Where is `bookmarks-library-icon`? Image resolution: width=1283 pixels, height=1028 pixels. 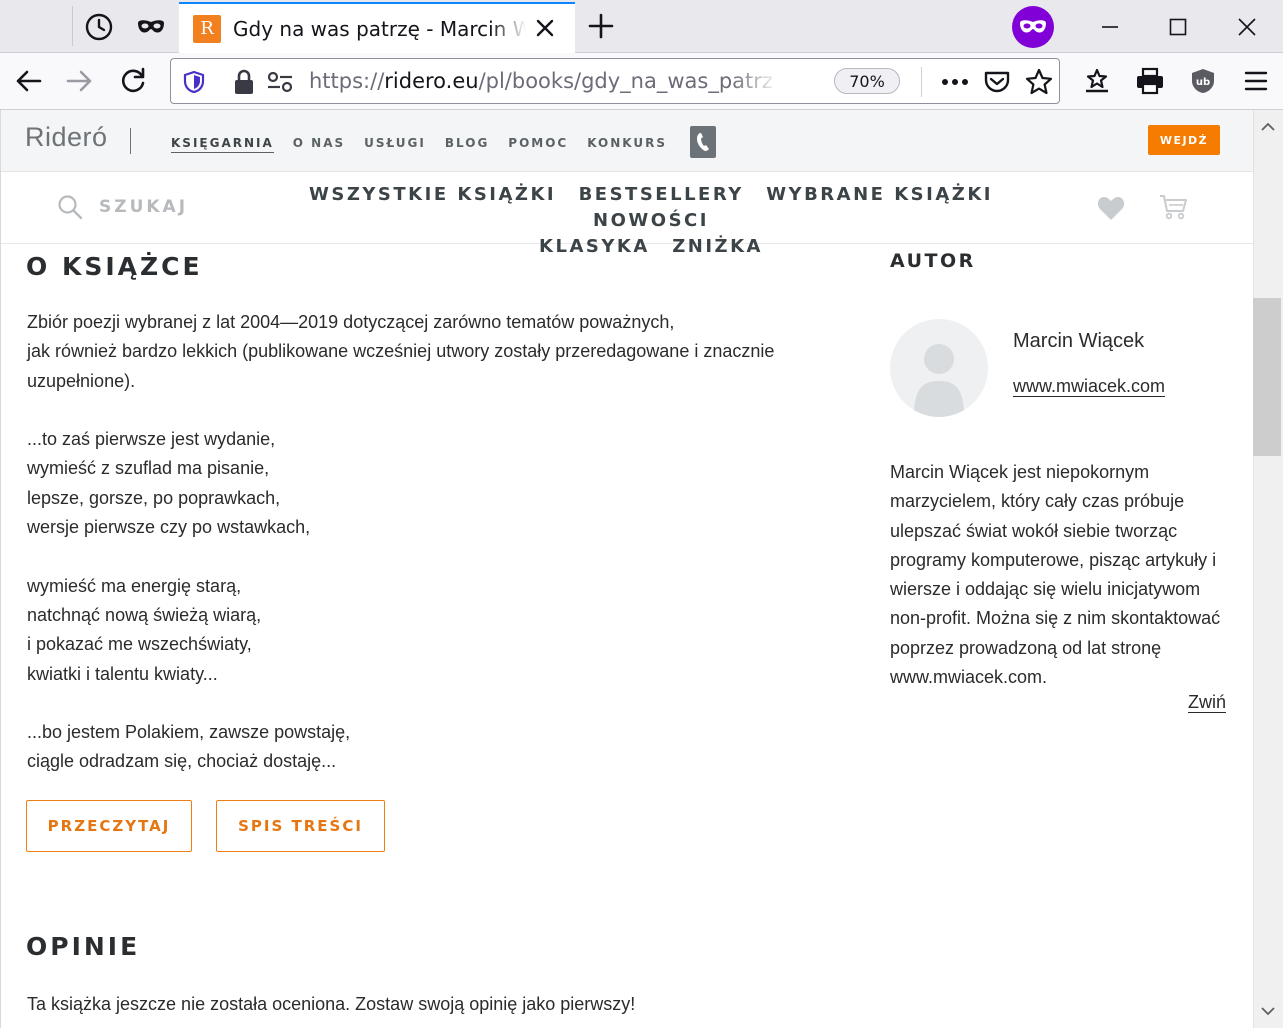
bookmarks-library-icon is located at coordinates (1097, 81).